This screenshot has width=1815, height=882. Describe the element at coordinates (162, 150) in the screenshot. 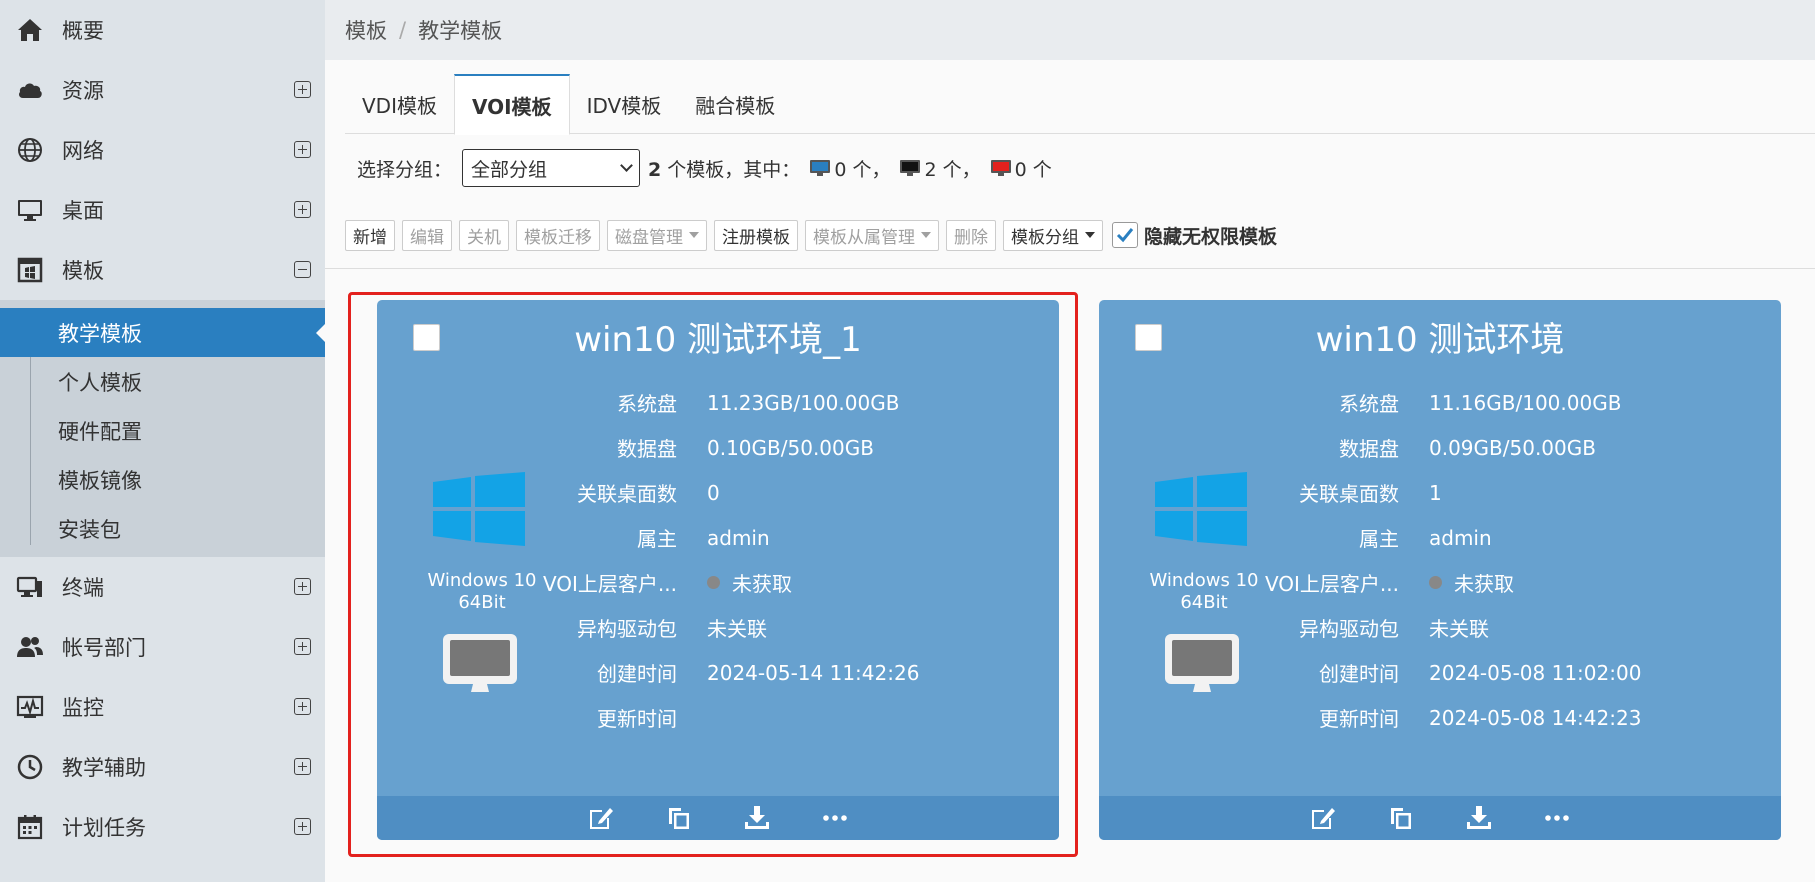

I see `sidebar-item-network: 网络` at that location.